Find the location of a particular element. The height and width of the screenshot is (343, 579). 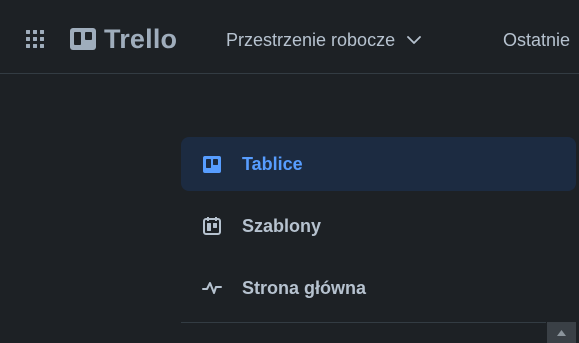

recent-dropdown: Ostatnie is located at coordinates (541, 40).